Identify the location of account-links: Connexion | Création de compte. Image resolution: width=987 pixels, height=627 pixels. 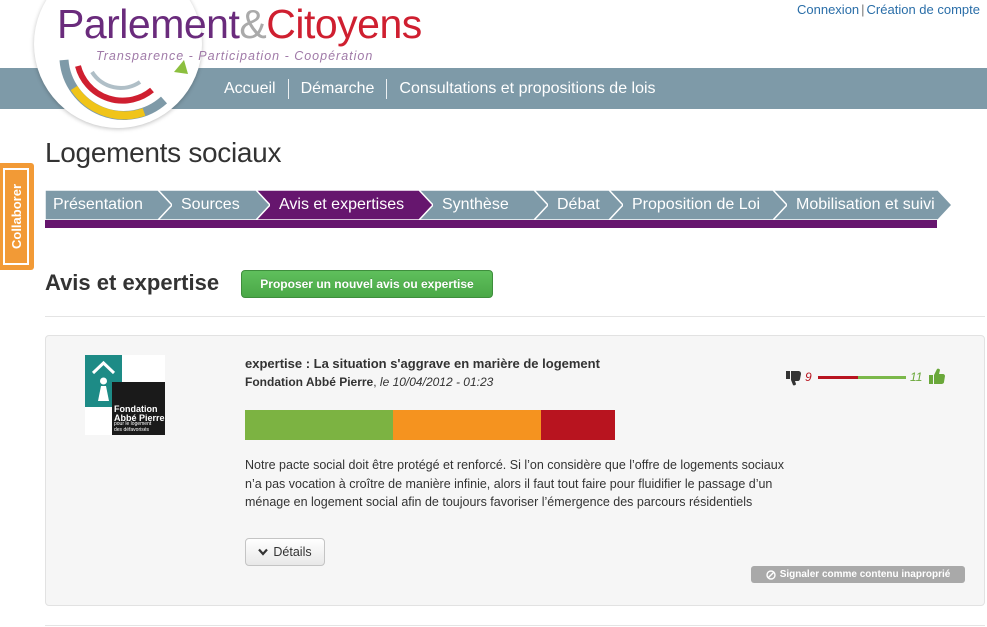
(888, 9).